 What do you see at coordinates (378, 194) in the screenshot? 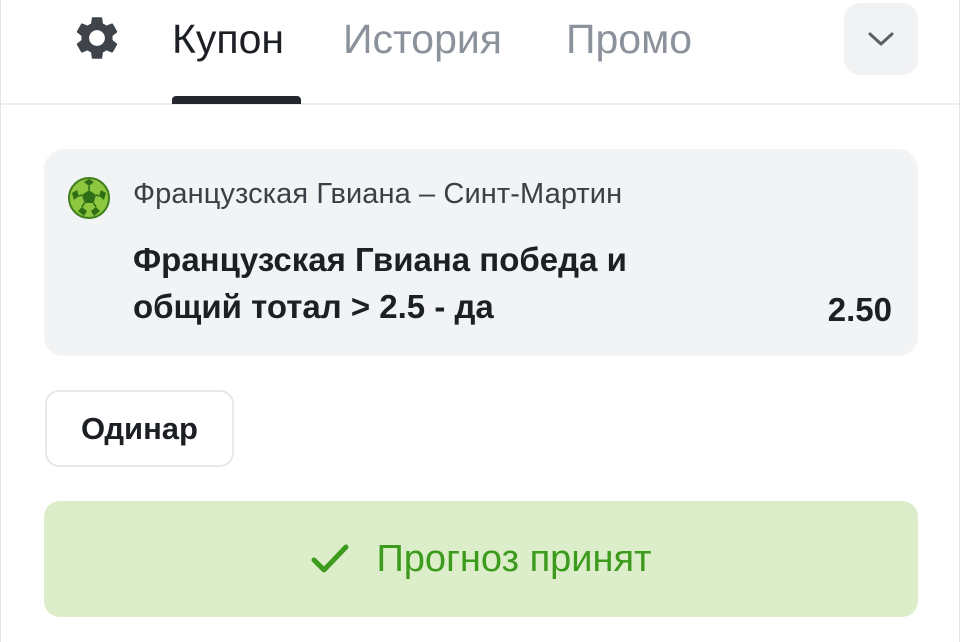
I see `match-title: Французская Гвиана – Синт-Мартин` at bounding box center [378, 194].